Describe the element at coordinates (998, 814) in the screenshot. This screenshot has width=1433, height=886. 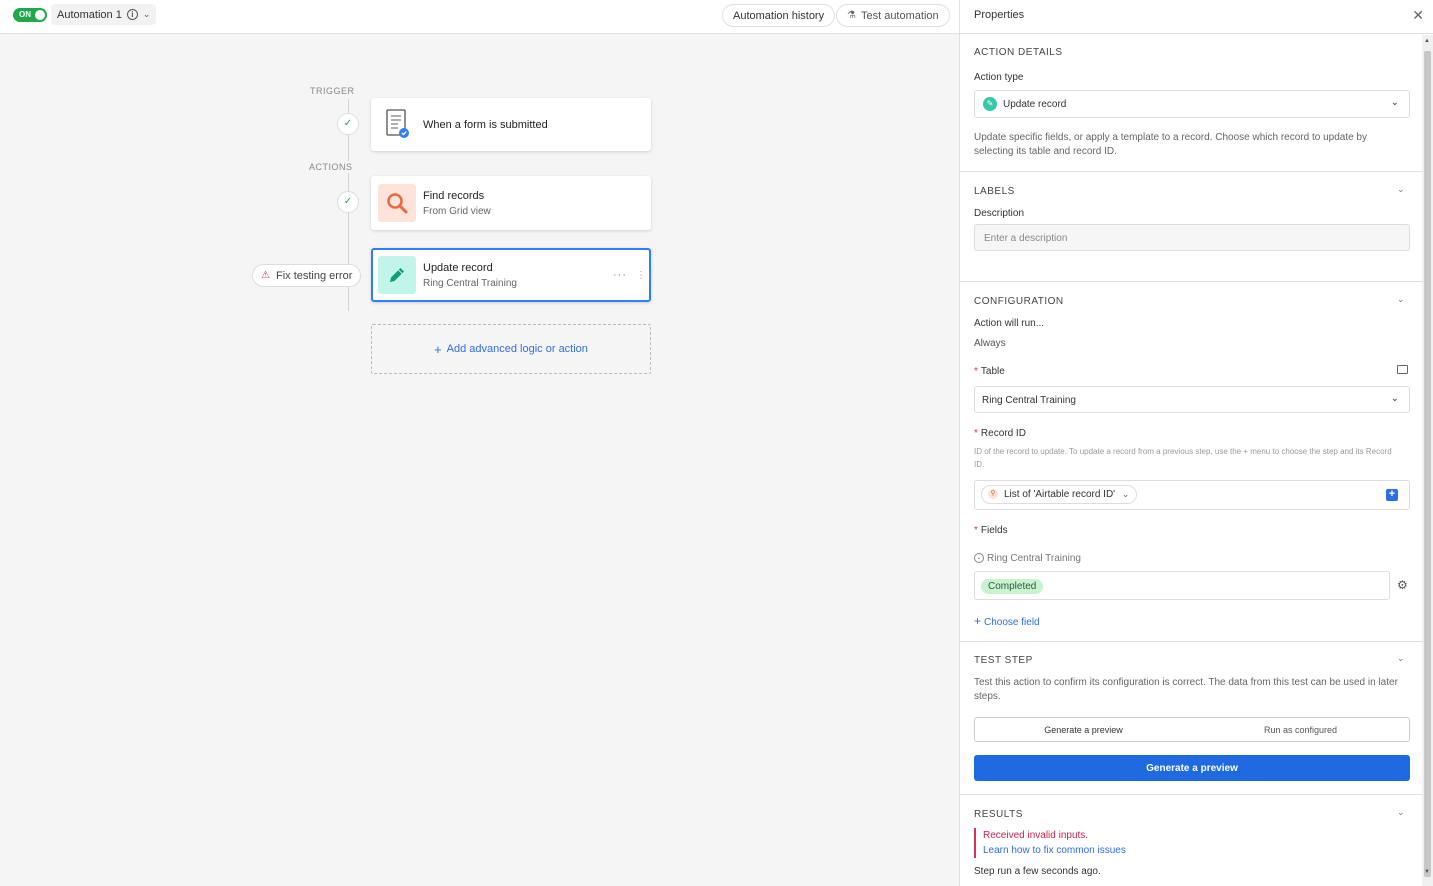
I see `results-heading: RESULTS` at that location.